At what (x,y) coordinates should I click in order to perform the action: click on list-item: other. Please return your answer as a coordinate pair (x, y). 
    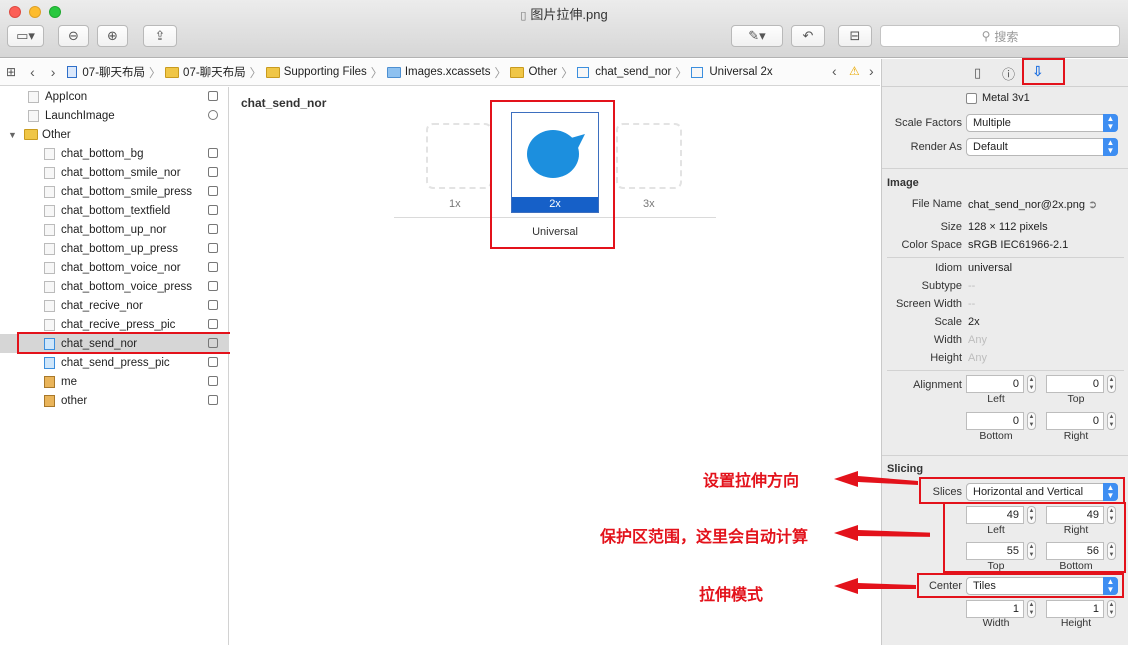
    Looking at the image, I should click on (114, 400).